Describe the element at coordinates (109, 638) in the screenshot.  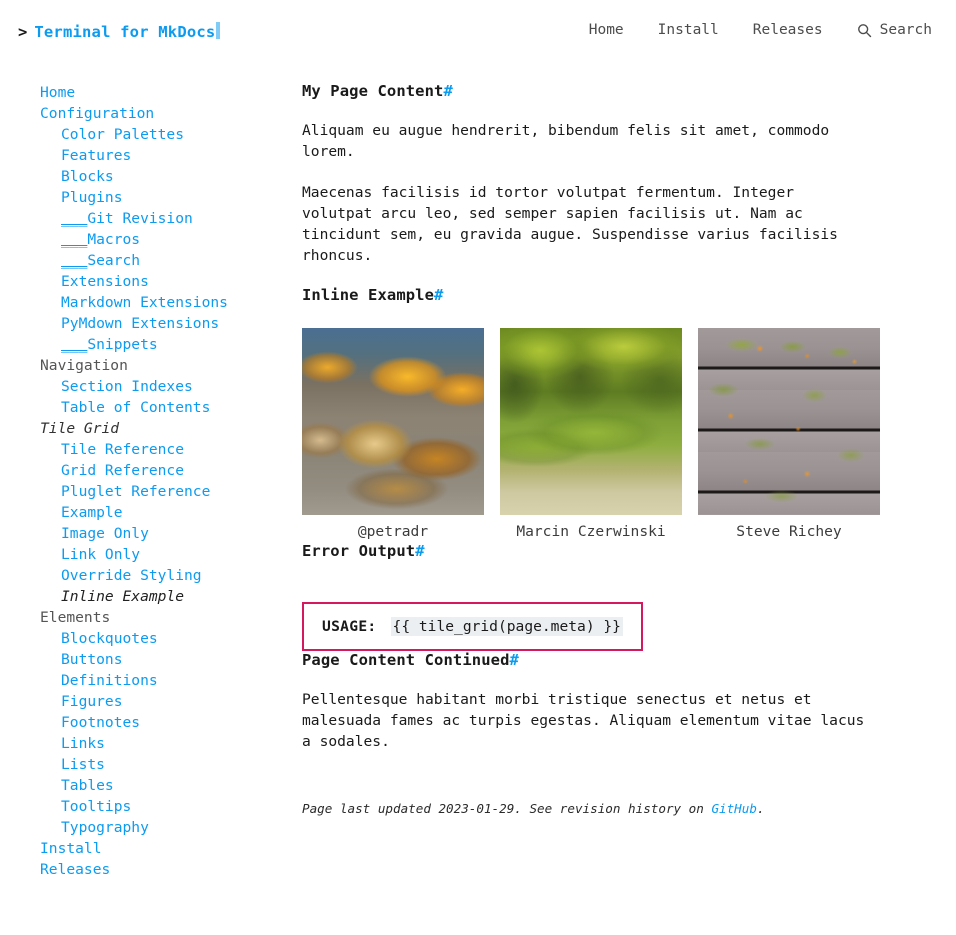
I see `sidebar-item-label: Blockquotes` at that location.